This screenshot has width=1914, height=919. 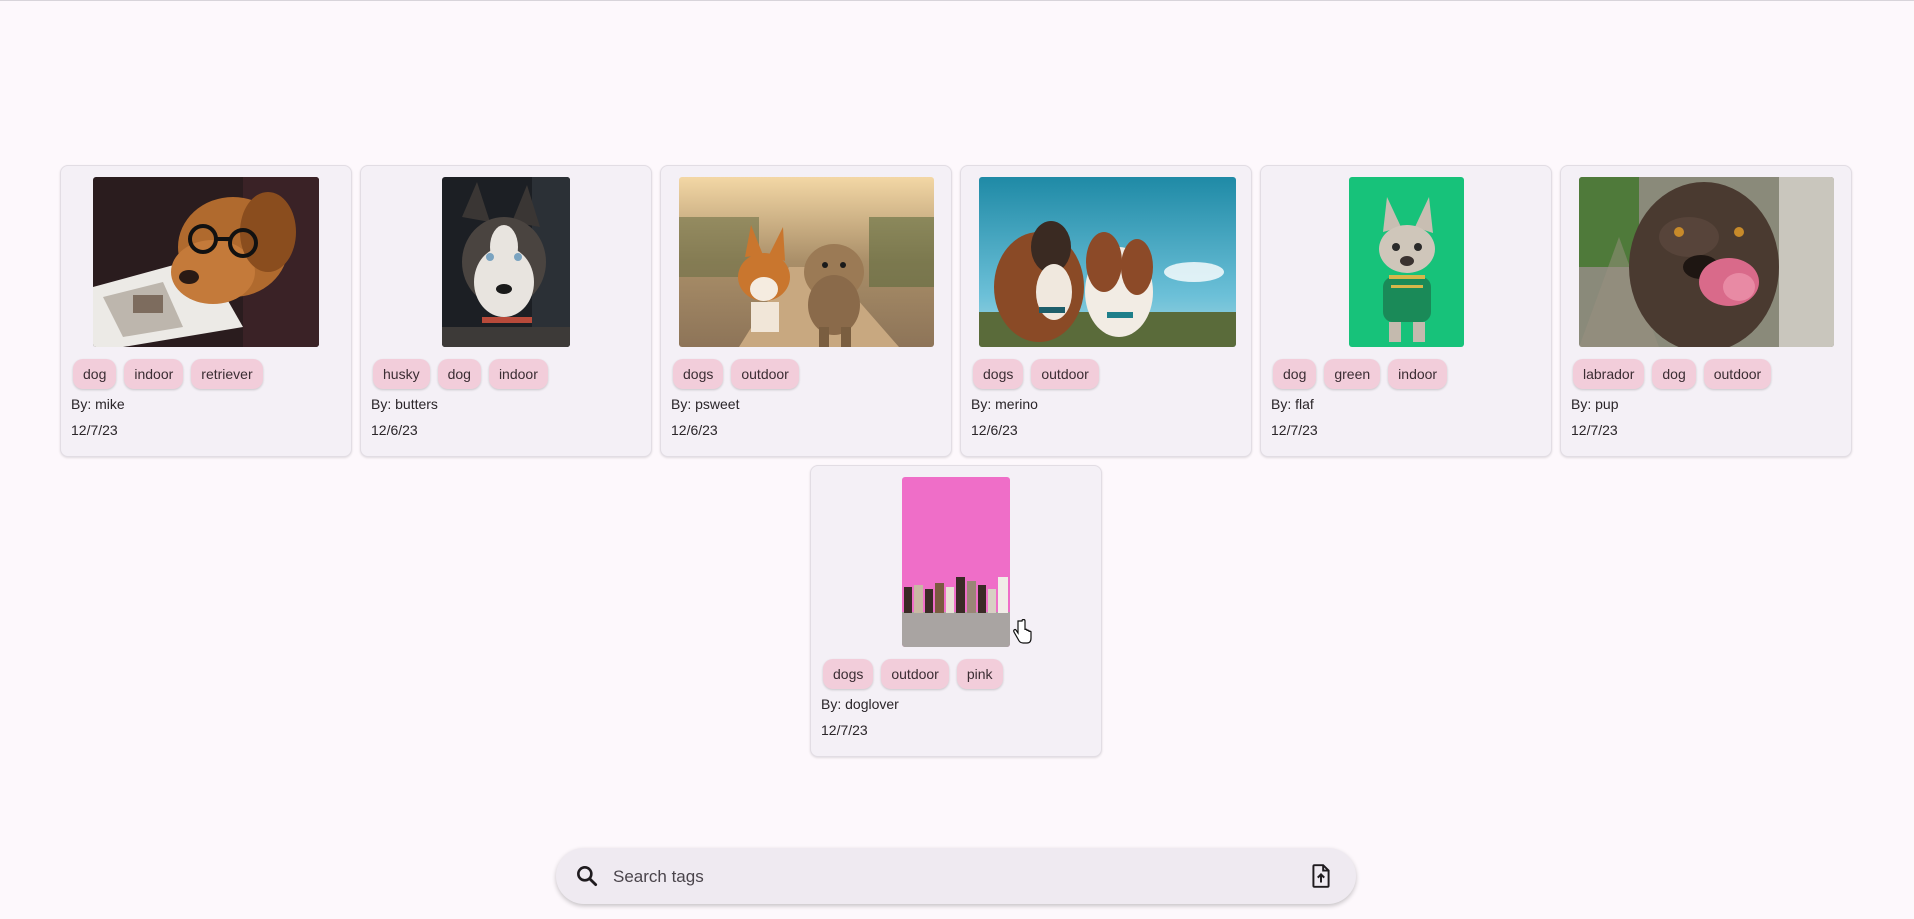 I want to click on tag-list: dog indoor retriever, so click(x=168, y=374).